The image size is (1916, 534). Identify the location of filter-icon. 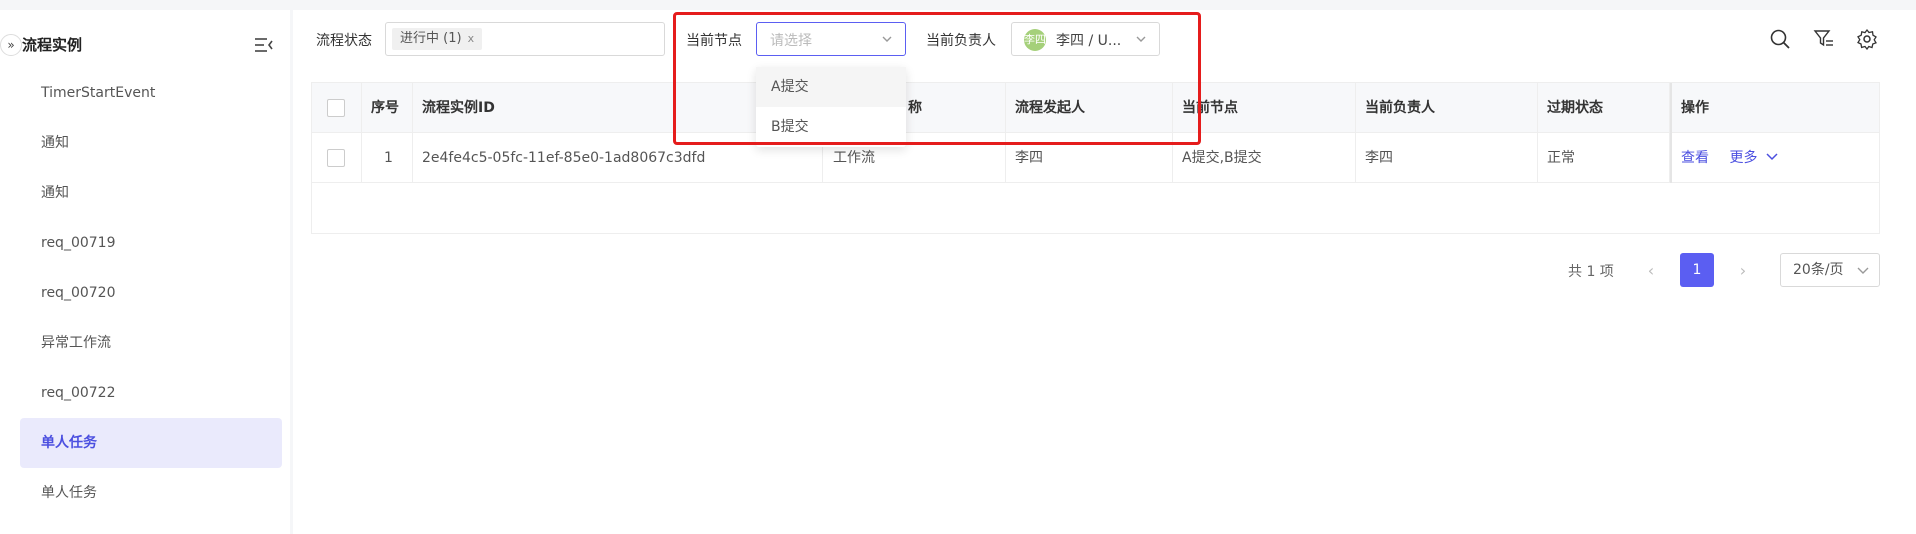
(1824, 39).